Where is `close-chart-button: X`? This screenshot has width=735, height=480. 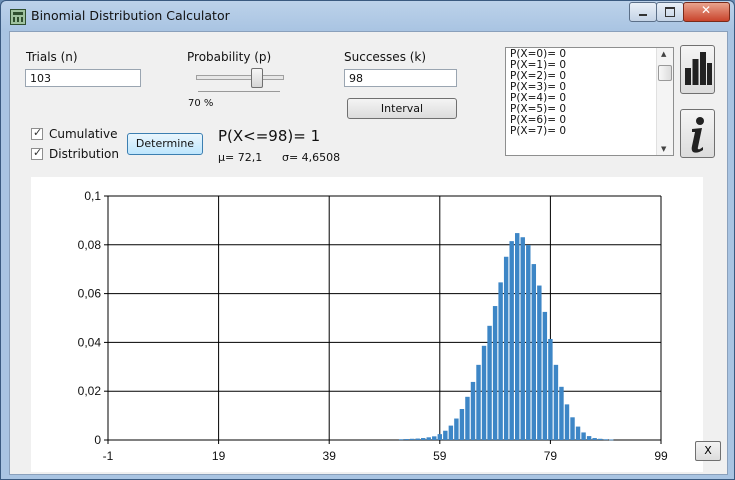 close-chart-button: X is located at coordinates (708, 451).